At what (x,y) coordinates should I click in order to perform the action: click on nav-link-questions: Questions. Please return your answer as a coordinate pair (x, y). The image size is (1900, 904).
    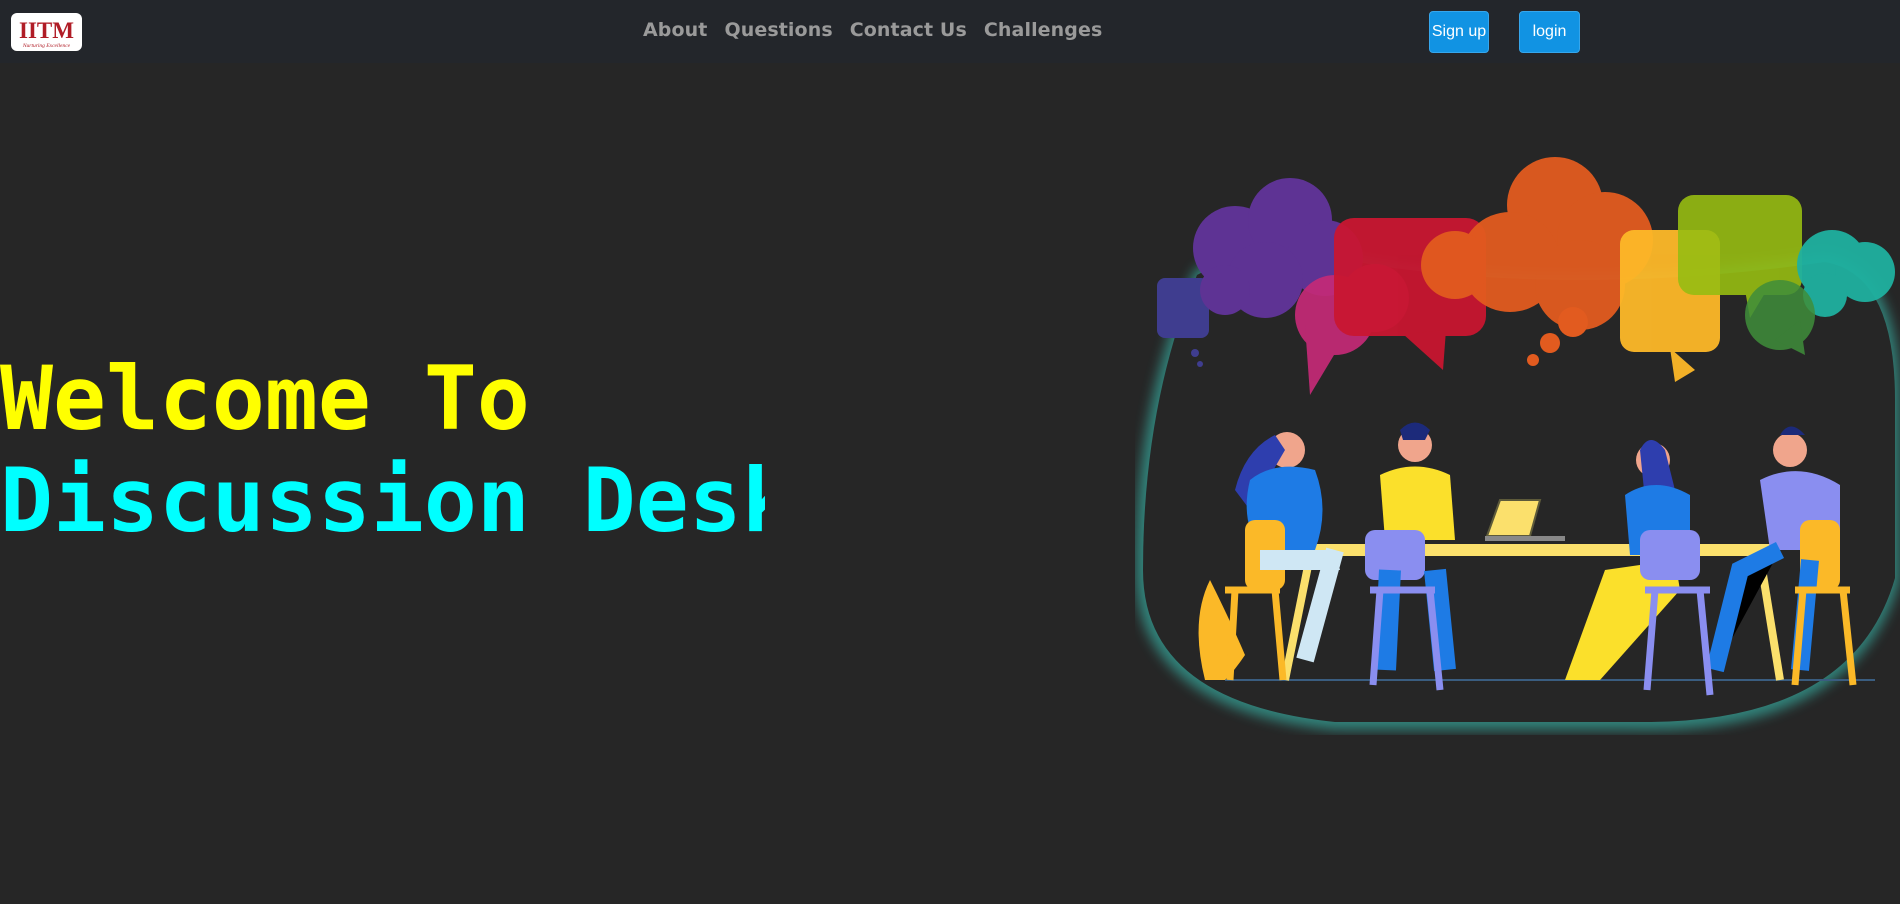
    Looking at the image, I should click on (778, 30).